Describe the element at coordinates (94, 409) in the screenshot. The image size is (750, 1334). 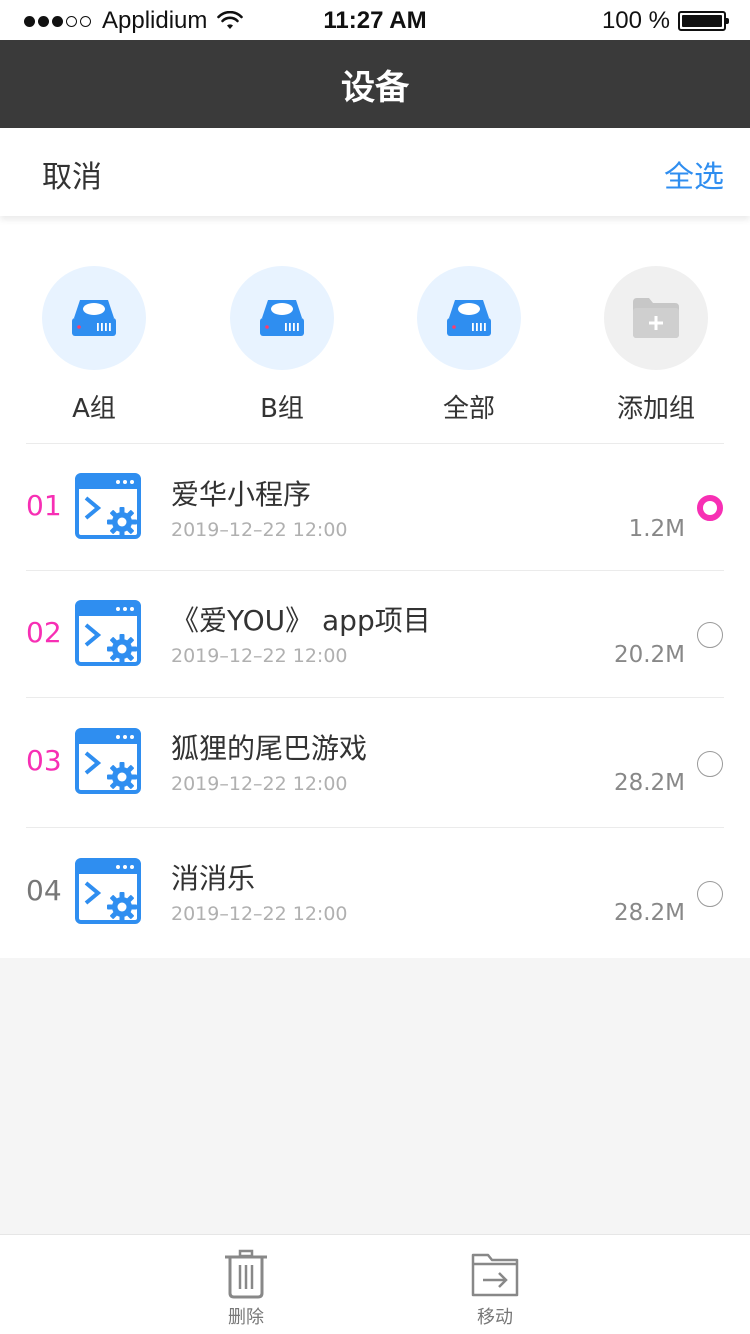
I see `group-label: A组` at that location.